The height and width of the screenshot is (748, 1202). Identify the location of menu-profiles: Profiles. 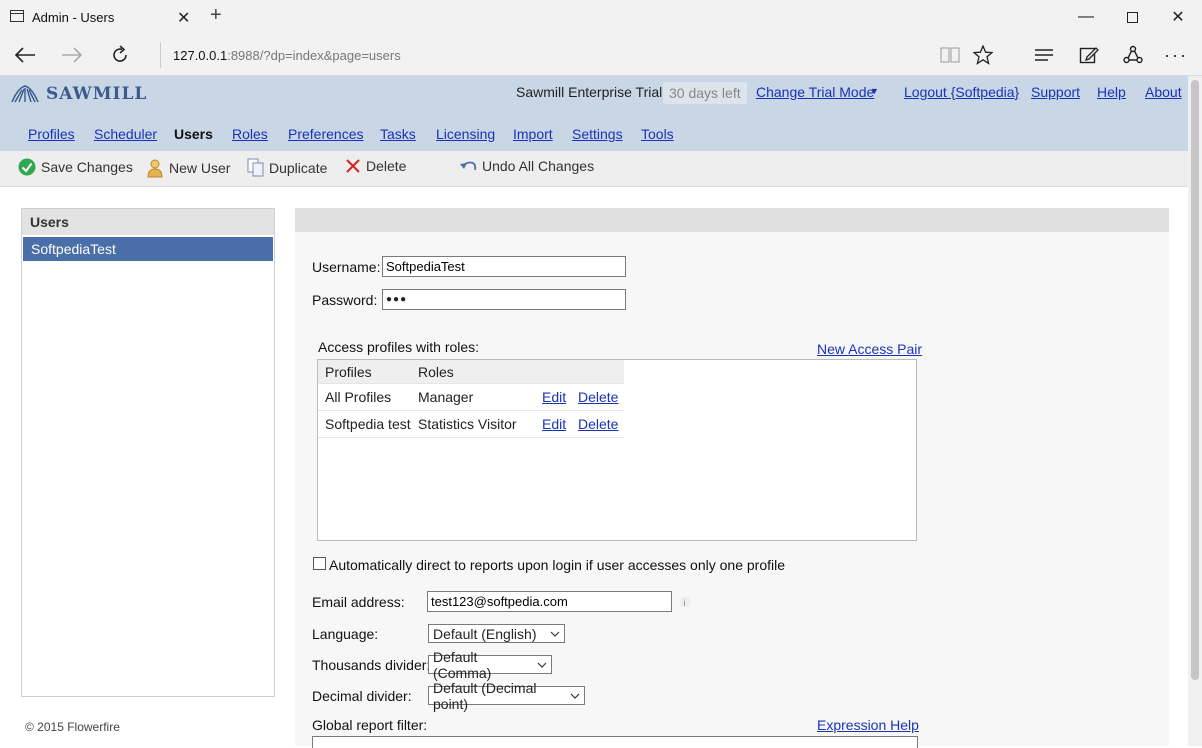
(51, 134).